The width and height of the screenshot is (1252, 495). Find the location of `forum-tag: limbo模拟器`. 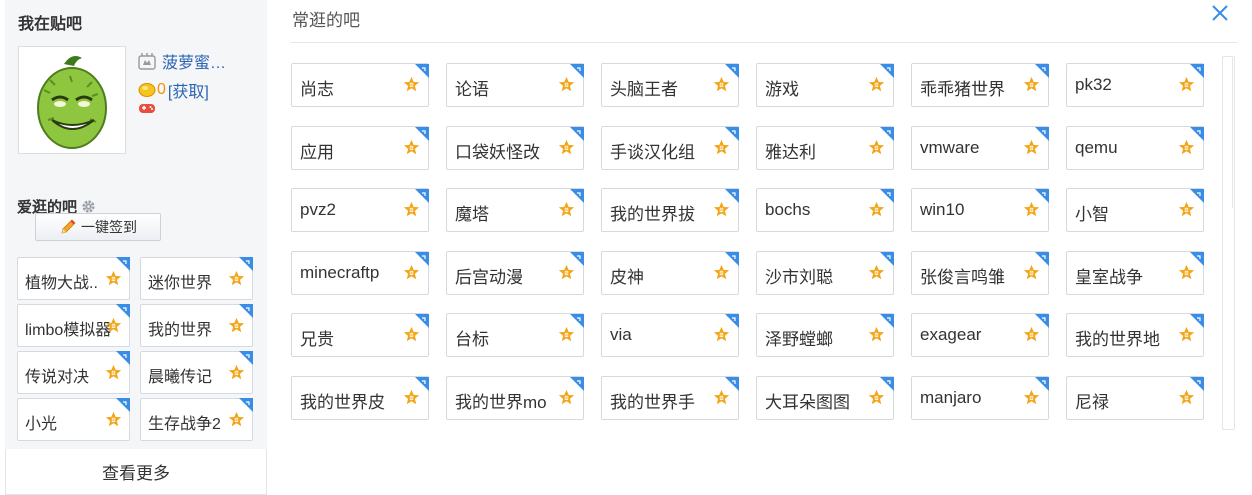

forum-tag: limbo模拟器 is located at coordinates (73, 325).